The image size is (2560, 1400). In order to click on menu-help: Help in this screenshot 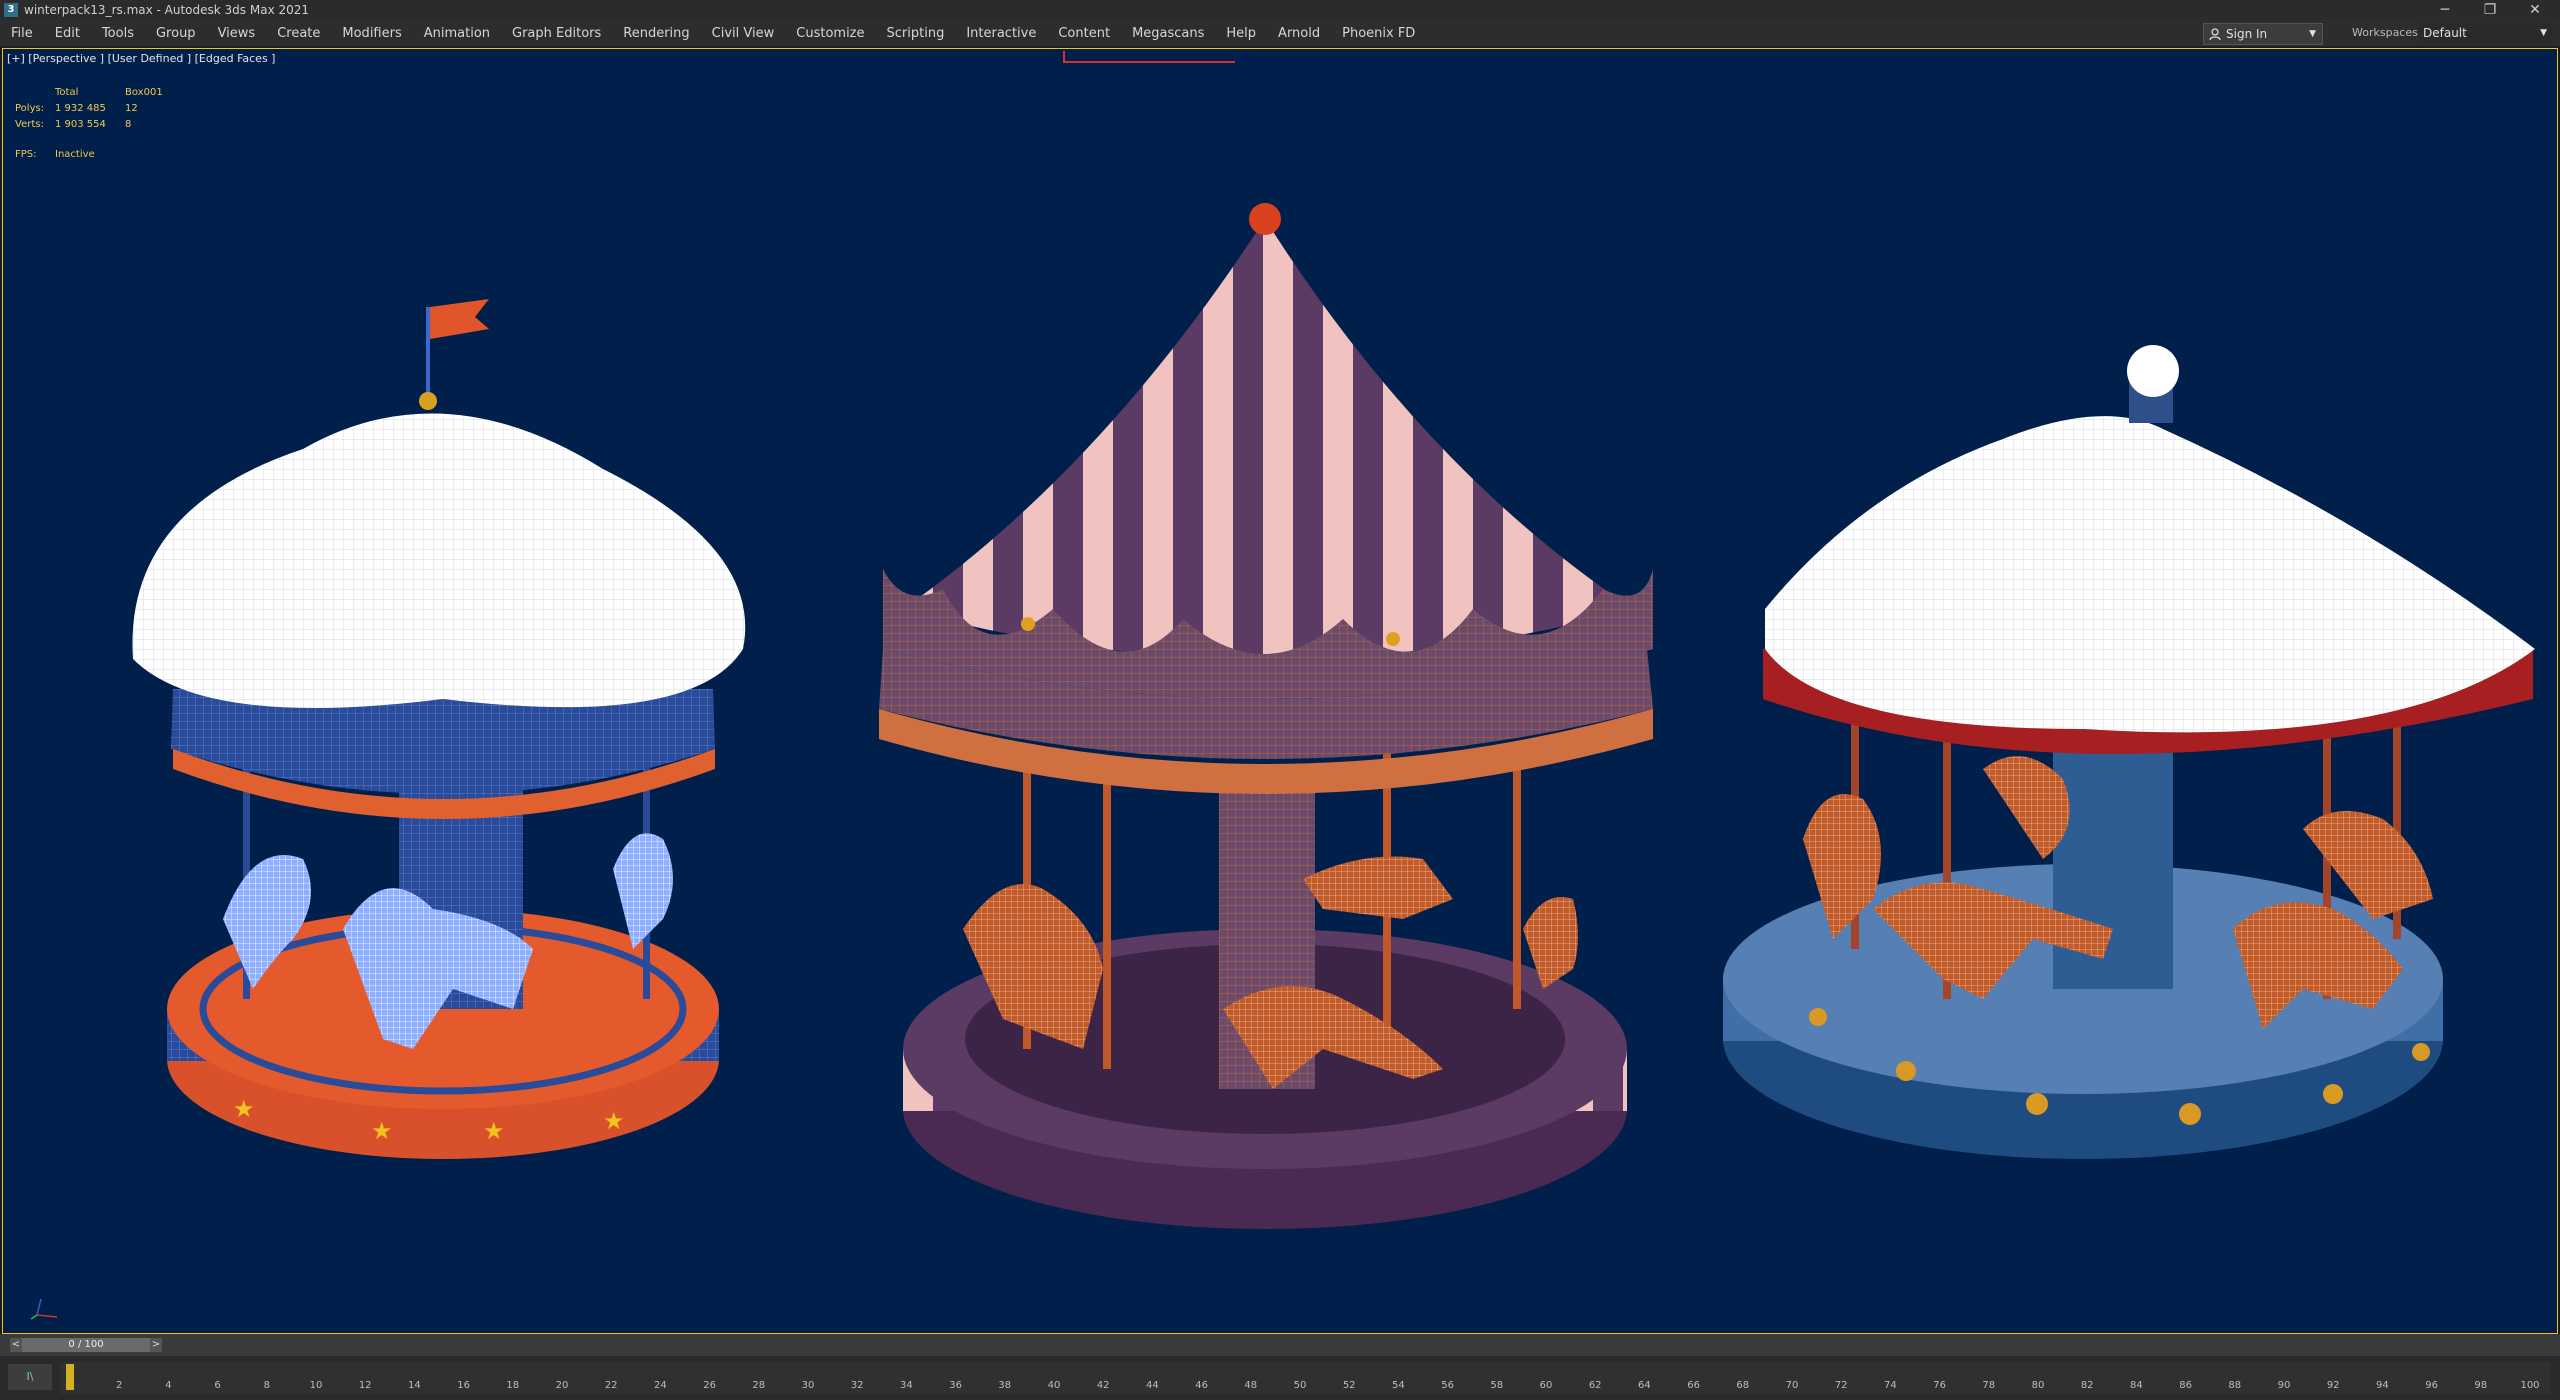, I will do `click(1241, 33)`.